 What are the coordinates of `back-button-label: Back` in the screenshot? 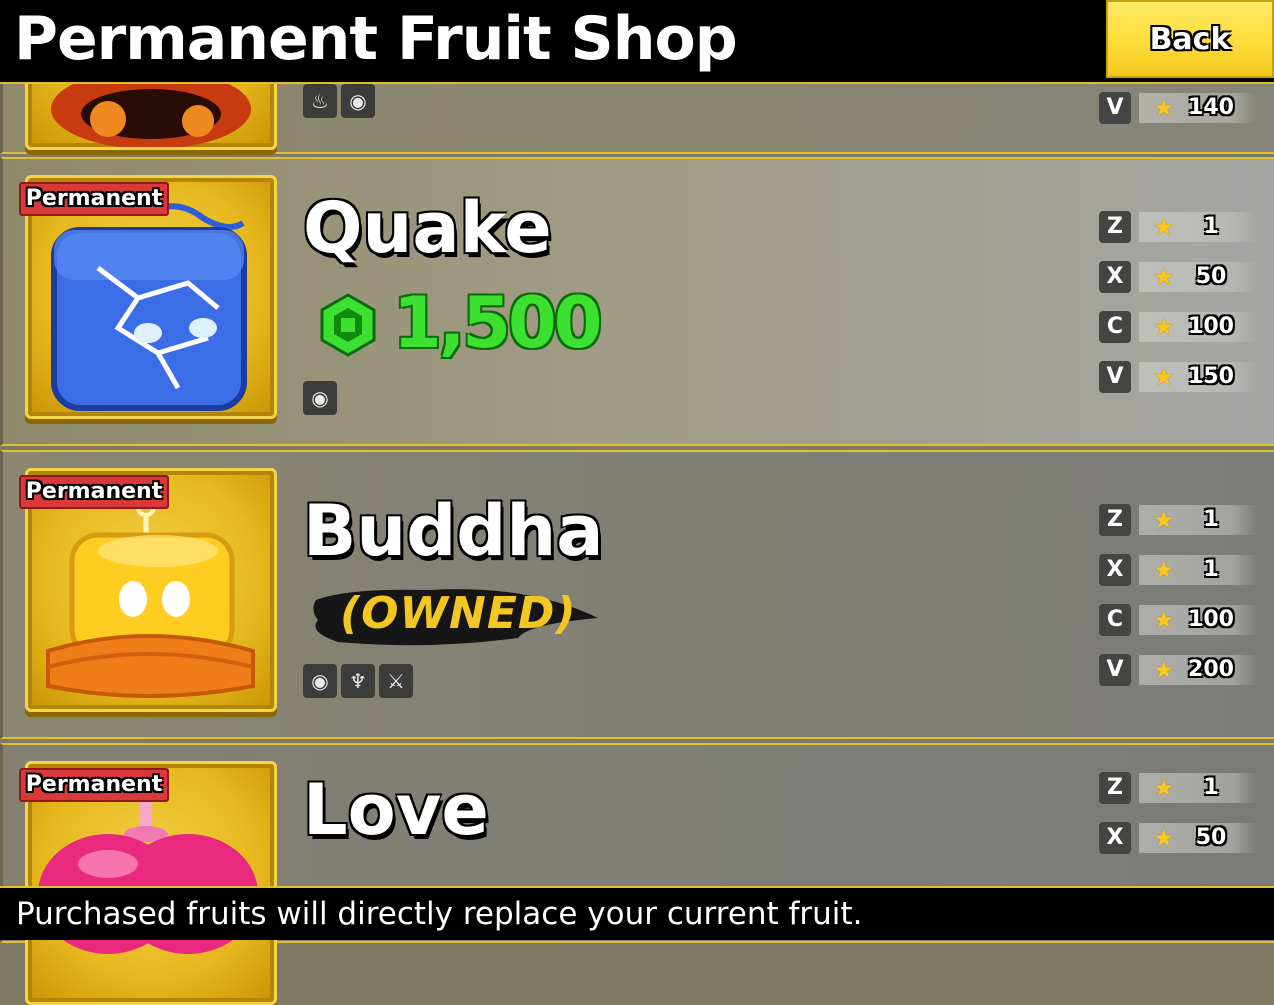 It's located at (1190, 39).